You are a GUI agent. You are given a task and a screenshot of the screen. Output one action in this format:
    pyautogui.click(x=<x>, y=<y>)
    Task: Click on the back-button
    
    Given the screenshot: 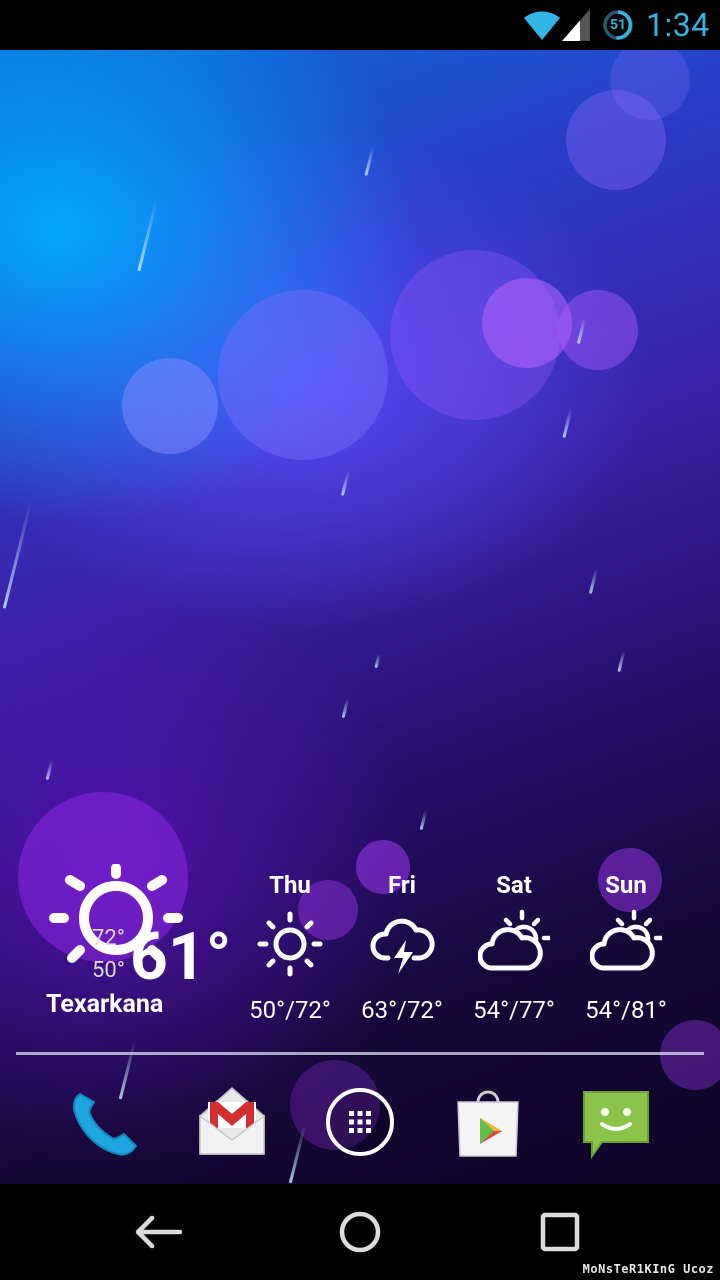 What is the action you would take?
    pyautogui.click(x=158, y=1232)
    